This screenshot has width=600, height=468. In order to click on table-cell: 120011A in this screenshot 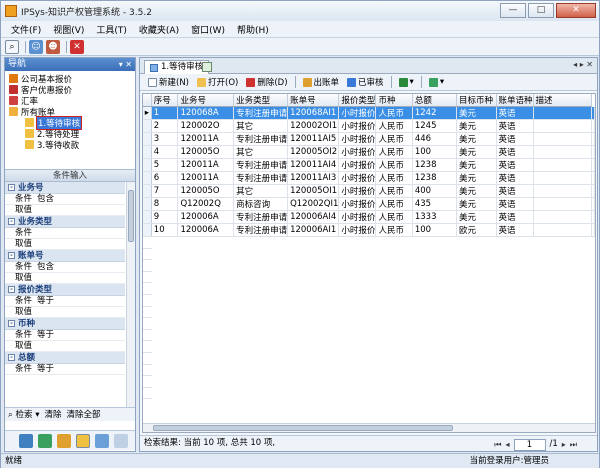, I will do `click(206, 178)`.